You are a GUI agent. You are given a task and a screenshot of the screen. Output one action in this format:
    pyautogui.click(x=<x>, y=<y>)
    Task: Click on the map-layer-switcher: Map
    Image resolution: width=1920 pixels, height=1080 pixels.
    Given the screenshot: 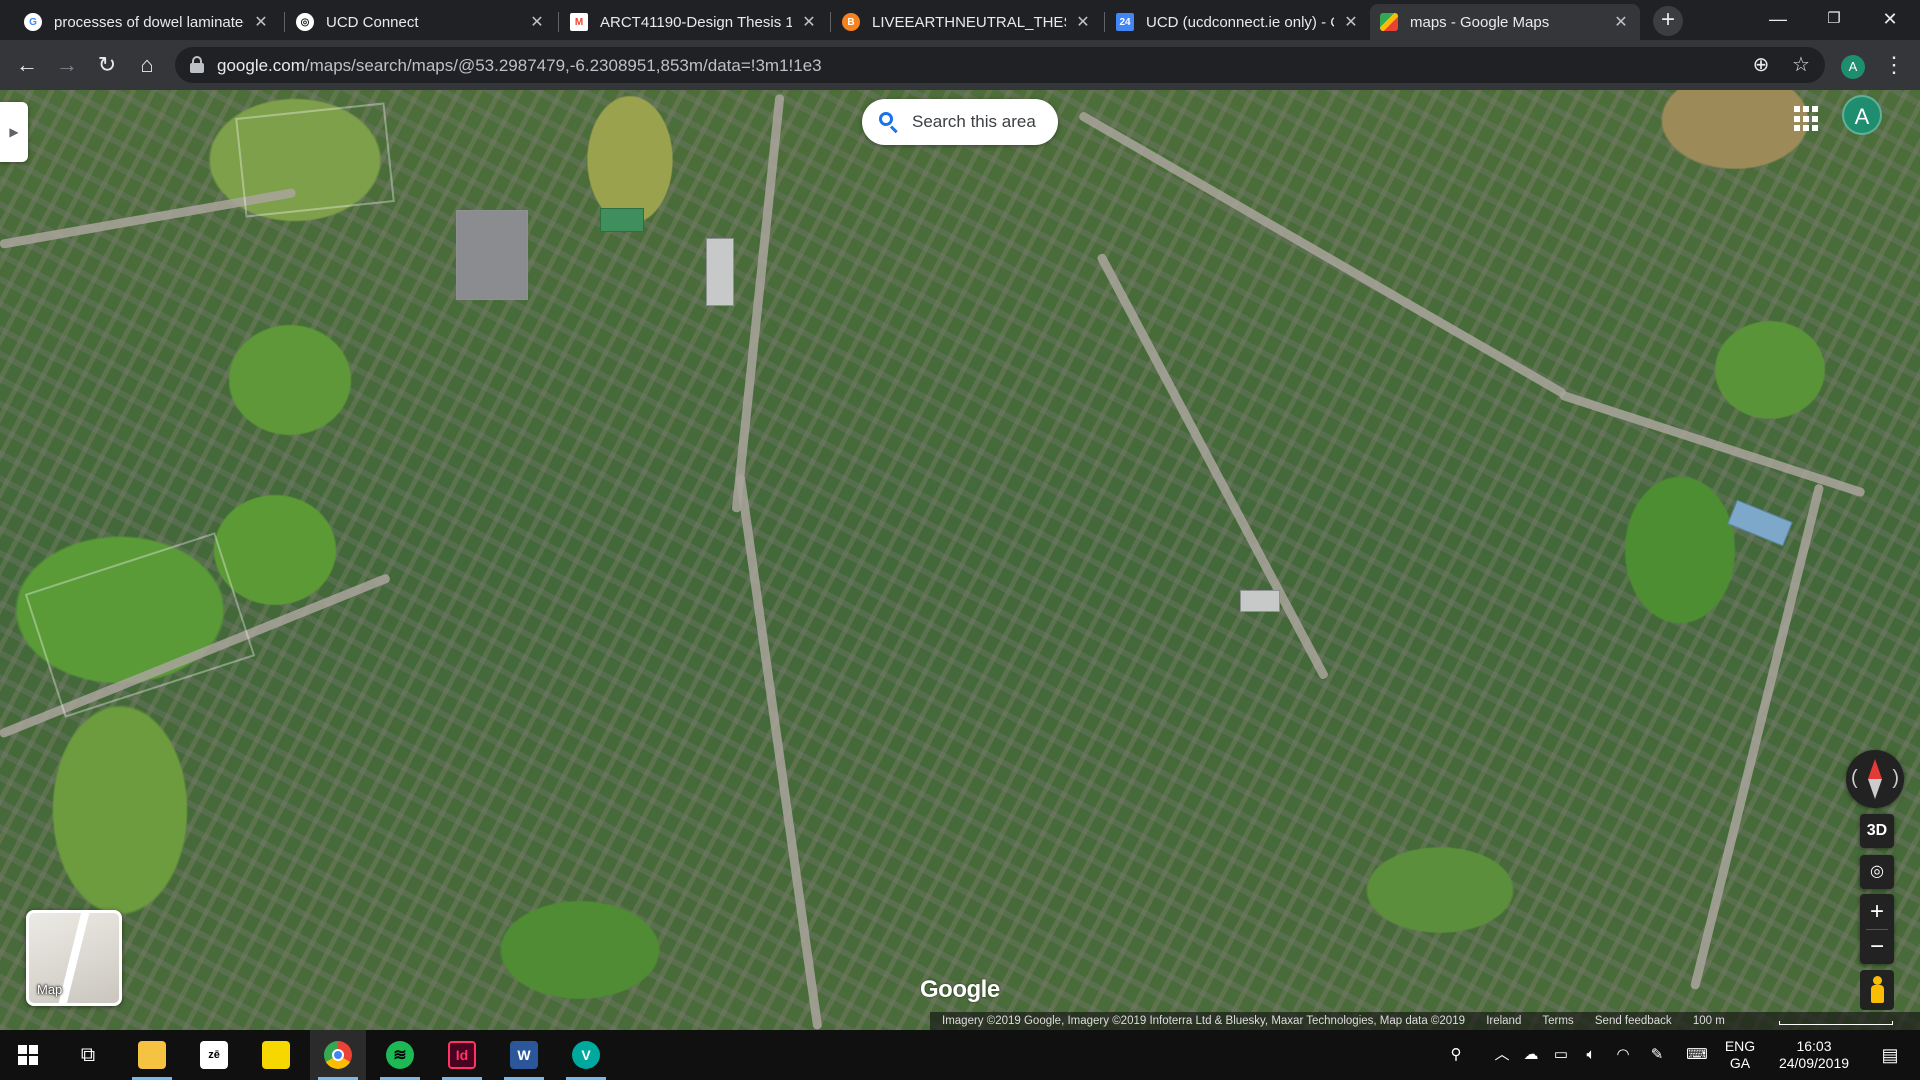 What is the action you would take?
    pyautogui.click(x=74, y=958)
    